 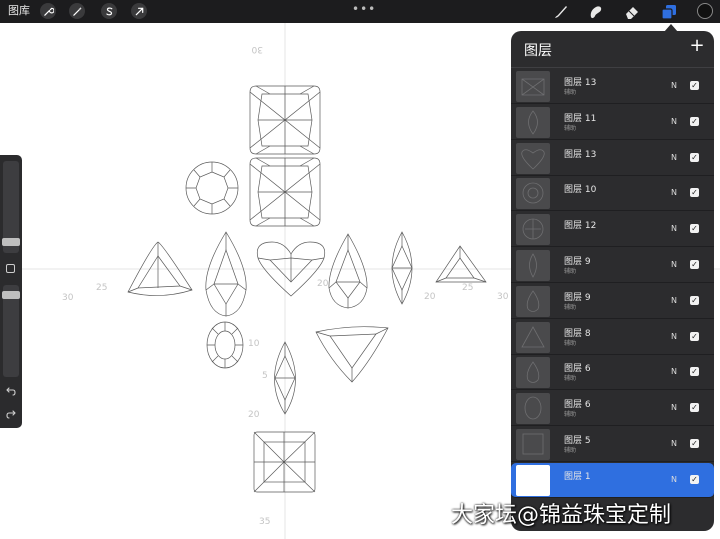 I want to click on round-gem, so click(x=212, y=188).